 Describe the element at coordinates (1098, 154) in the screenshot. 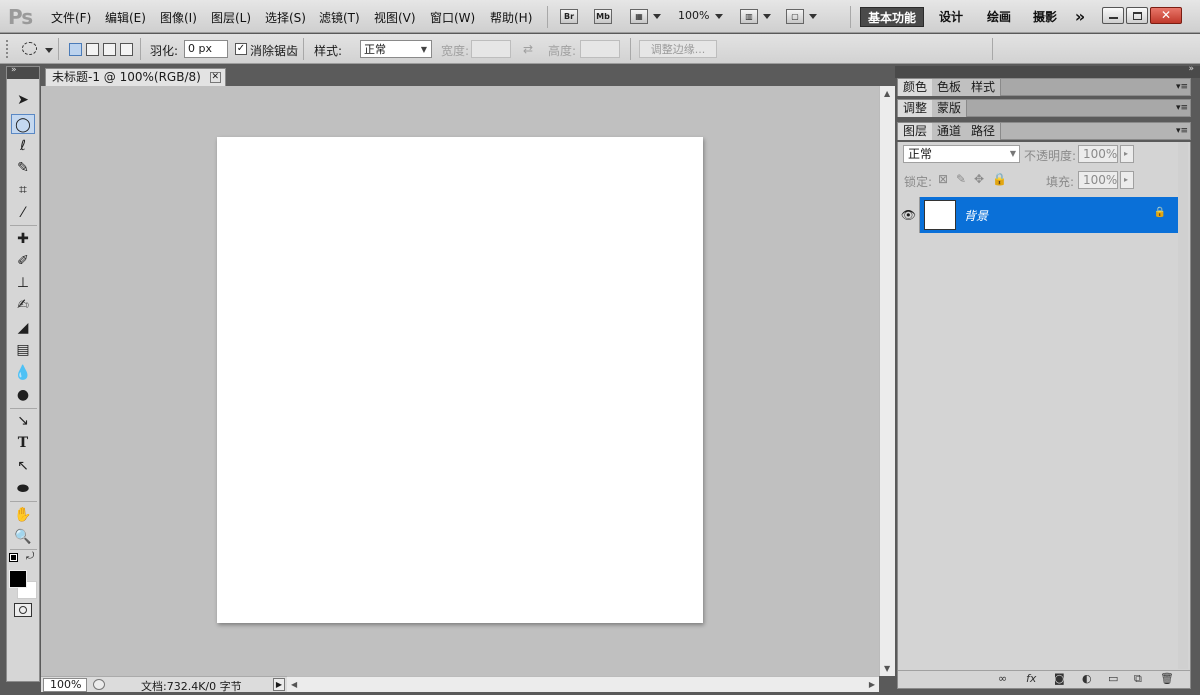

I see `opacity-input: 100%` at that location.